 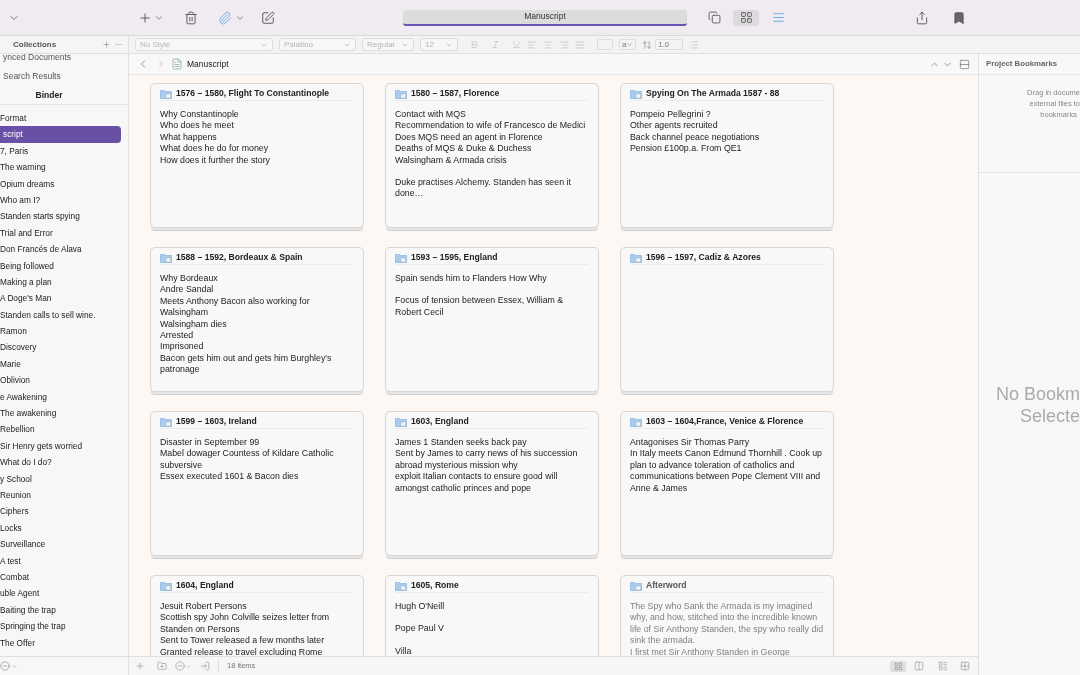 I want to click on card-text: How does it further the story, so click(x=215, y=160).